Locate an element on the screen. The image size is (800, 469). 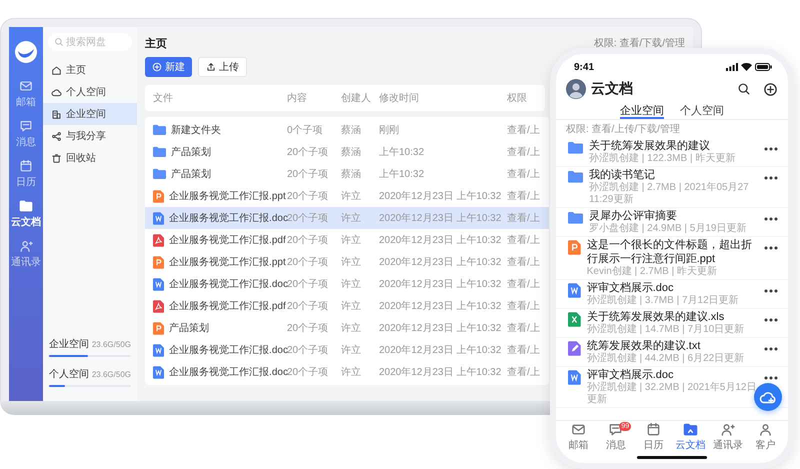
upload-fab is located at coordinates (768, 397).